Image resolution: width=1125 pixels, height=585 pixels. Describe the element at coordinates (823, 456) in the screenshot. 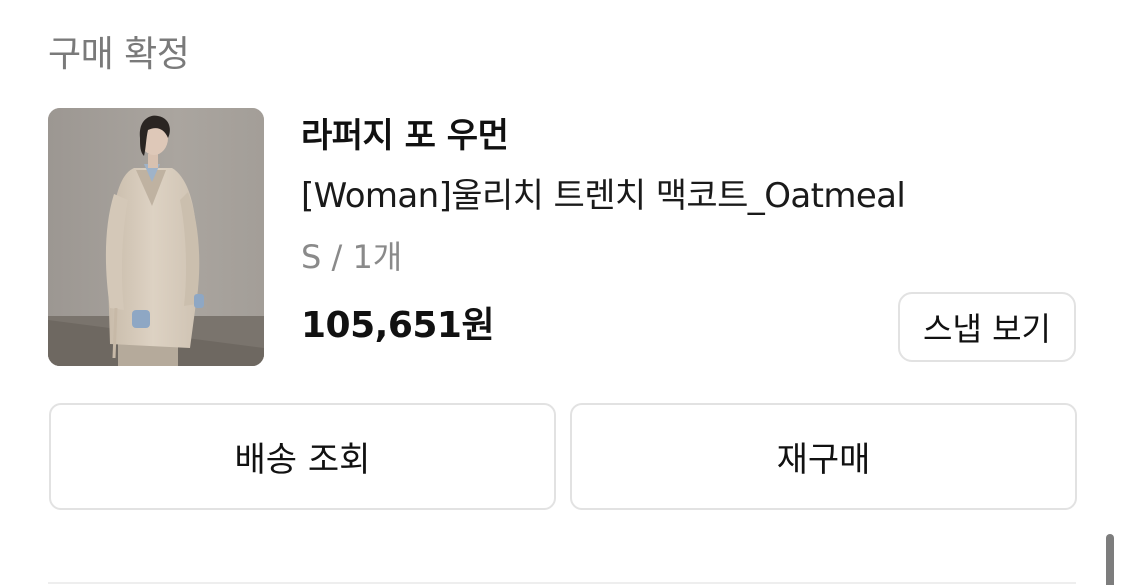

I see `rebuy-button: 재구매` at that location.